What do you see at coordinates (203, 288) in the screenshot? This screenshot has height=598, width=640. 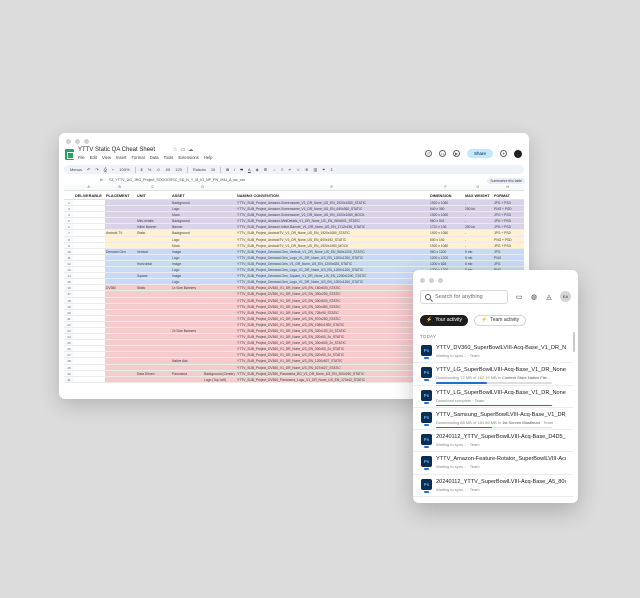 I see `cell-asset: 1x Size Banners` at bounding box center [203, 288].